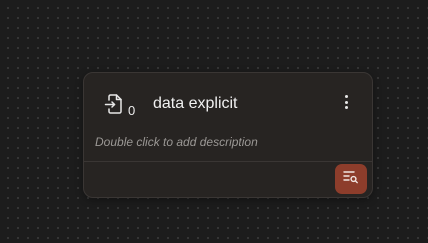  What do you see at coordinates (132, 110) in the screenshot?
I see `node-count: 0` at bounding box center [132, 110].